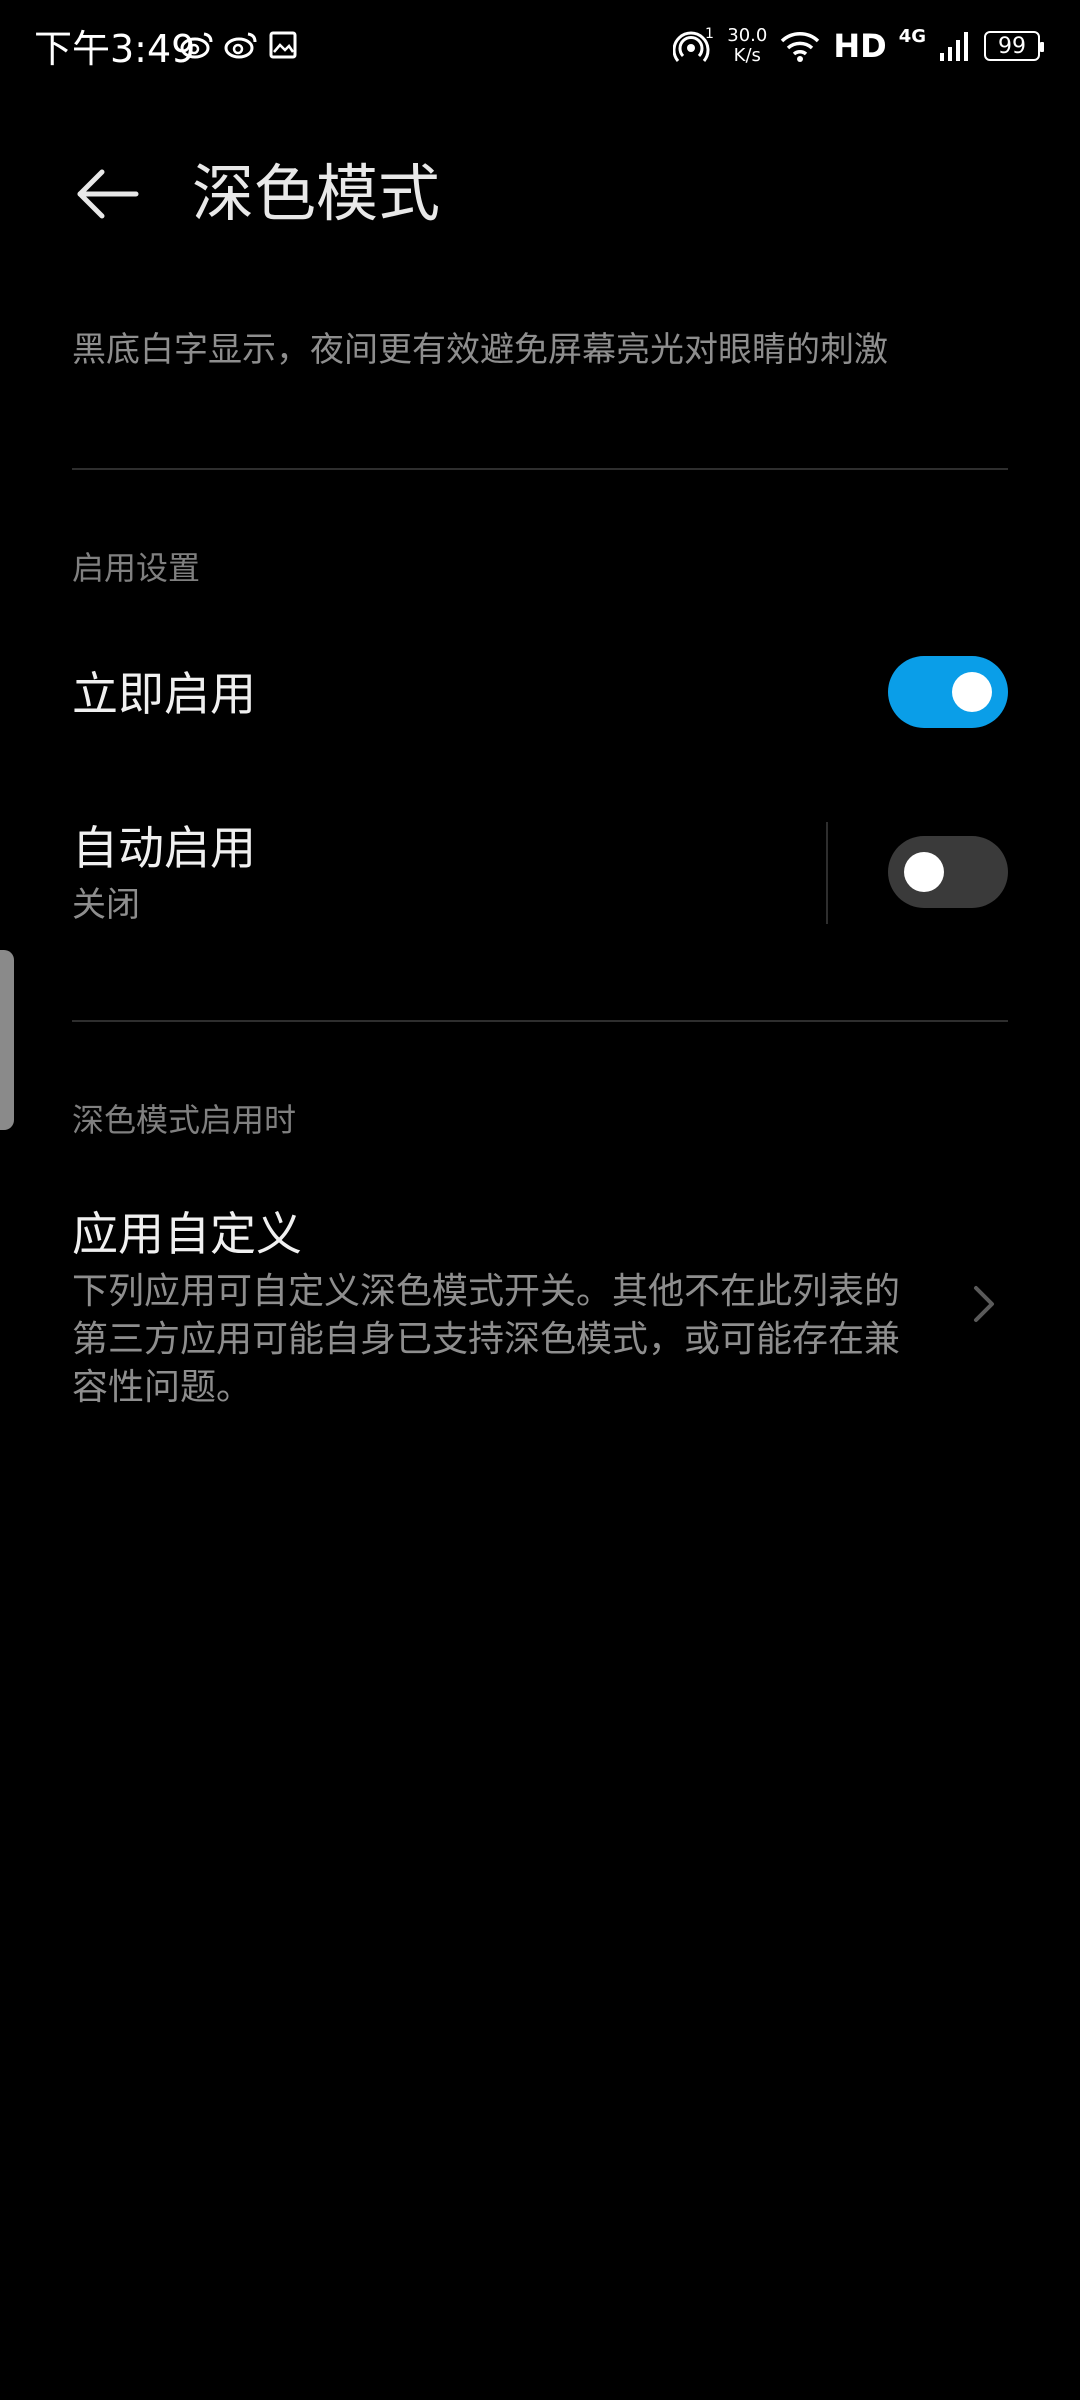 The width and height of the screenshot is (1080, 2400). What do you see at coordinates (115, 49) in the screenshot?
I see `status-time: 下午3:49` at bounding box center [115, 49].